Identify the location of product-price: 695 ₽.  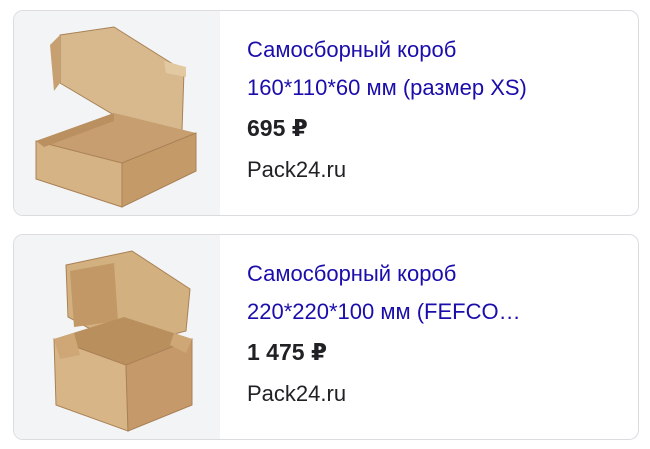
(277, 128).